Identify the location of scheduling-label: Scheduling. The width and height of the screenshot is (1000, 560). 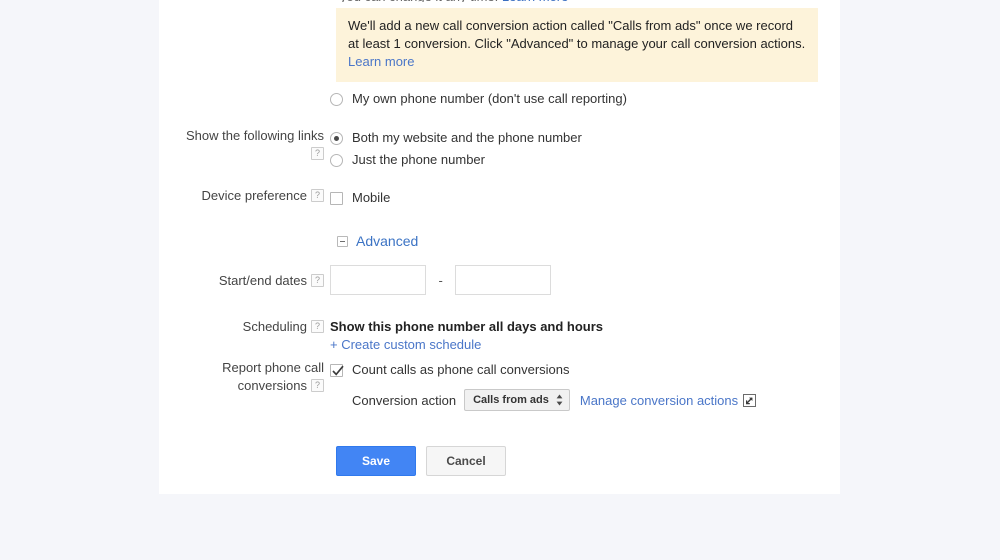
(274, 326).